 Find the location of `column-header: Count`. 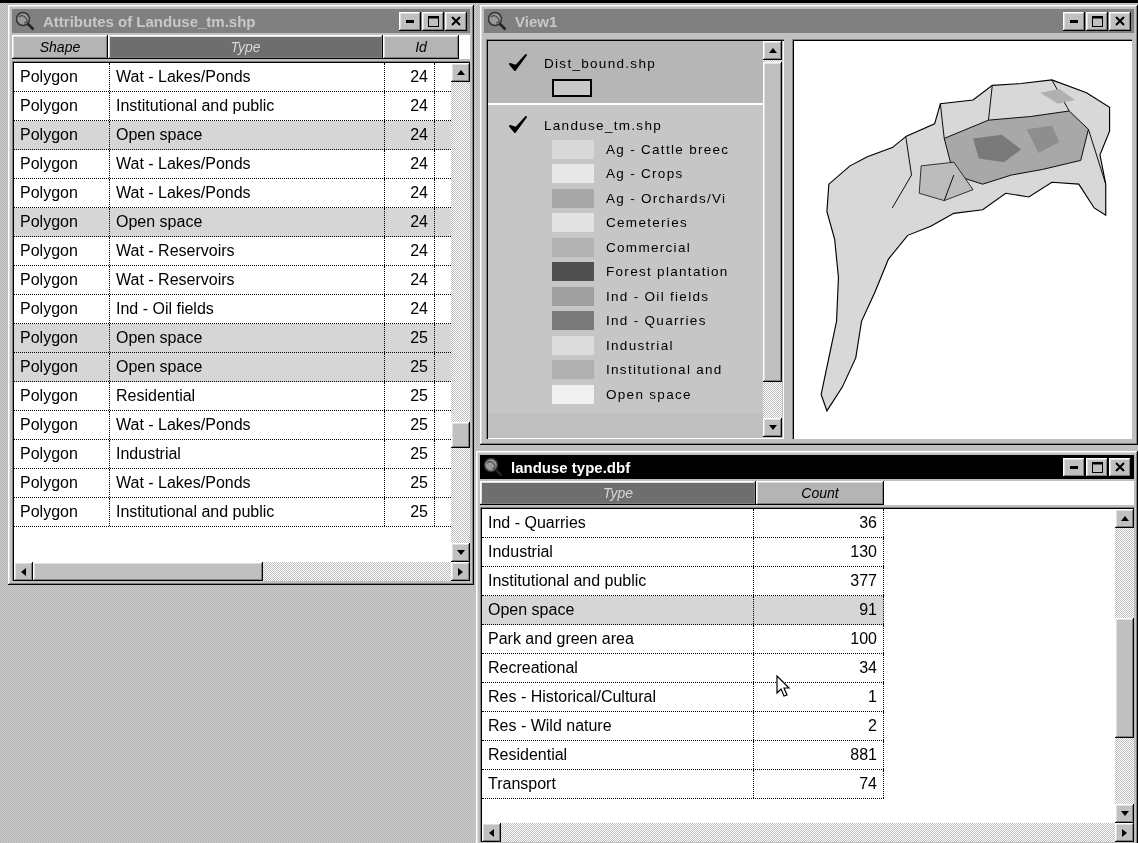

column-header: Count is located at coordinates (820, 493).